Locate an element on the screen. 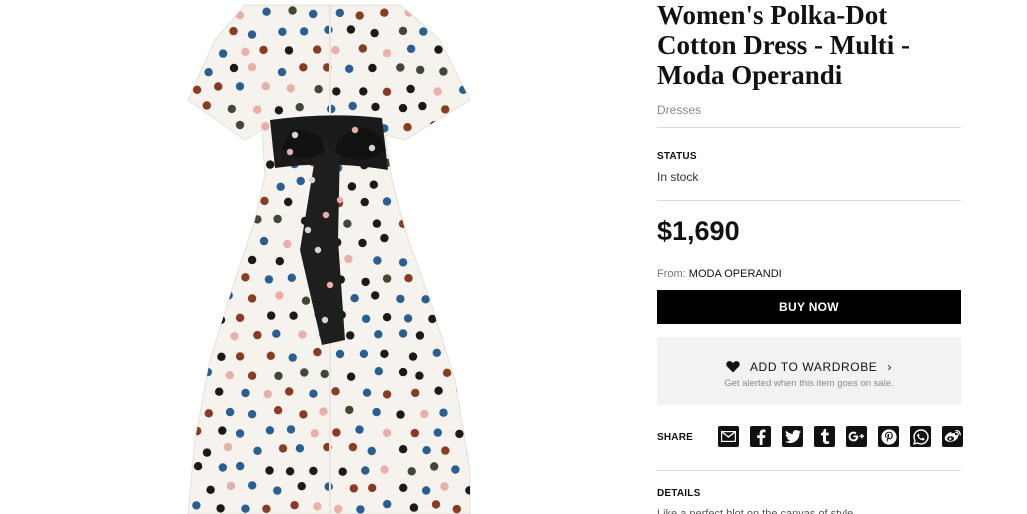  chevron-right-icon: › is located at coordinates (889, 366).